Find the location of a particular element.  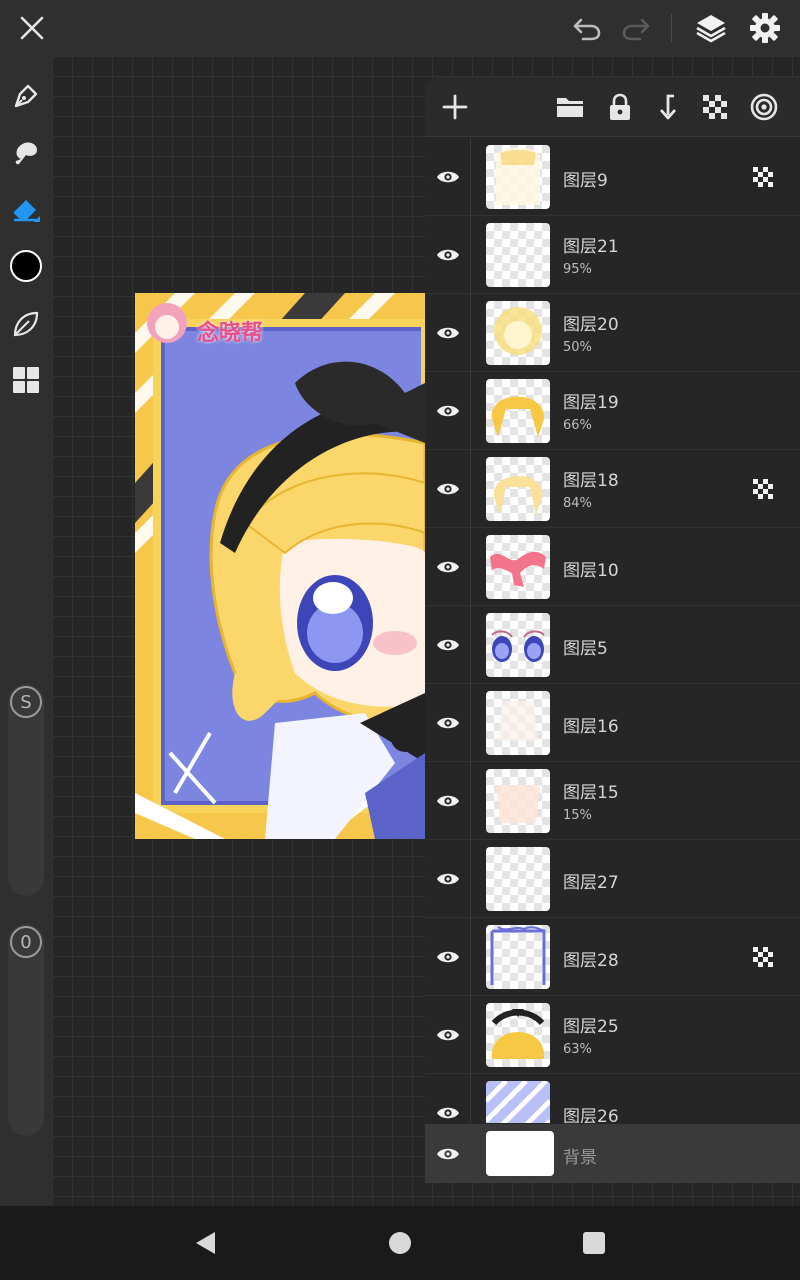

layer-name: 图层15 is located at coordinates (591, 793).